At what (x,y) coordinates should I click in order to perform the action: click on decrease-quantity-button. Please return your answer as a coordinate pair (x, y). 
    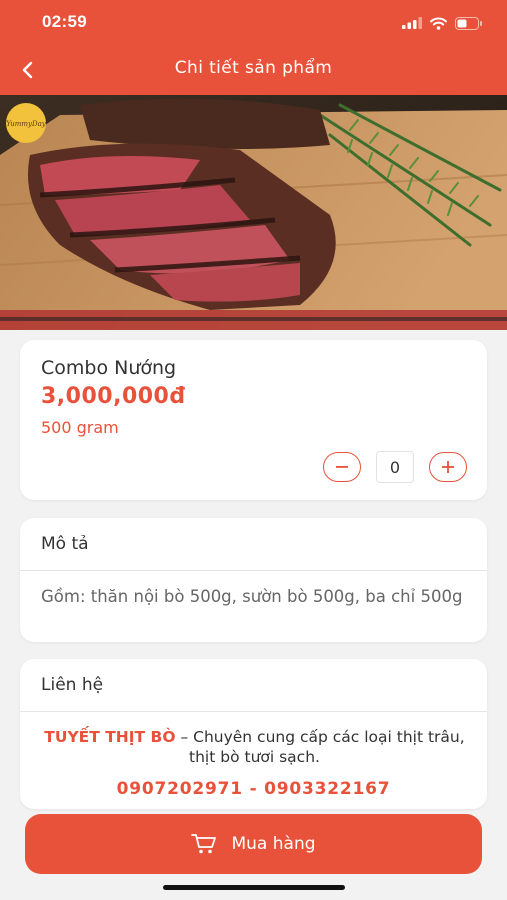
    Looking at the image, I should click on (342, 467).